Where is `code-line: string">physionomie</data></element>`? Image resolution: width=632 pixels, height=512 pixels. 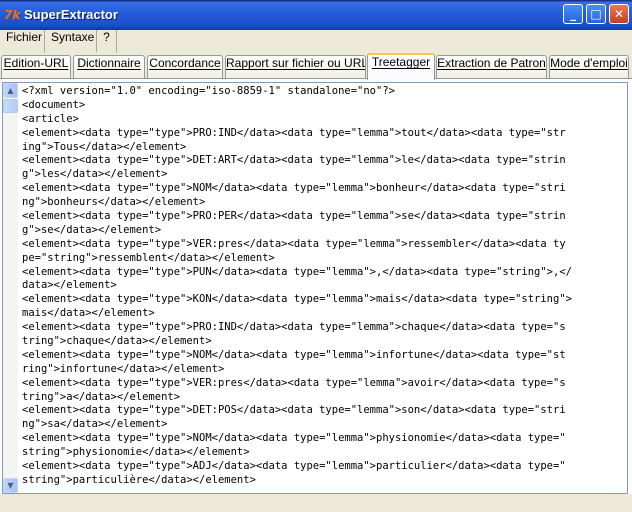 code-line: string">physionomie</data></element> is located at coordinates (136, 452).